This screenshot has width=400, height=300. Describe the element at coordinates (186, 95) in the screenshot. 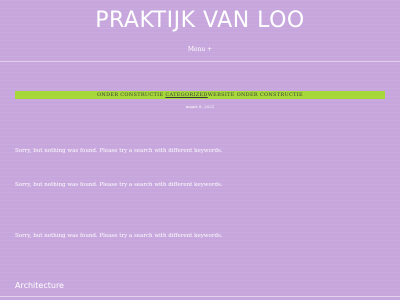

I see `category-link: CATEGORIZED` at that location.